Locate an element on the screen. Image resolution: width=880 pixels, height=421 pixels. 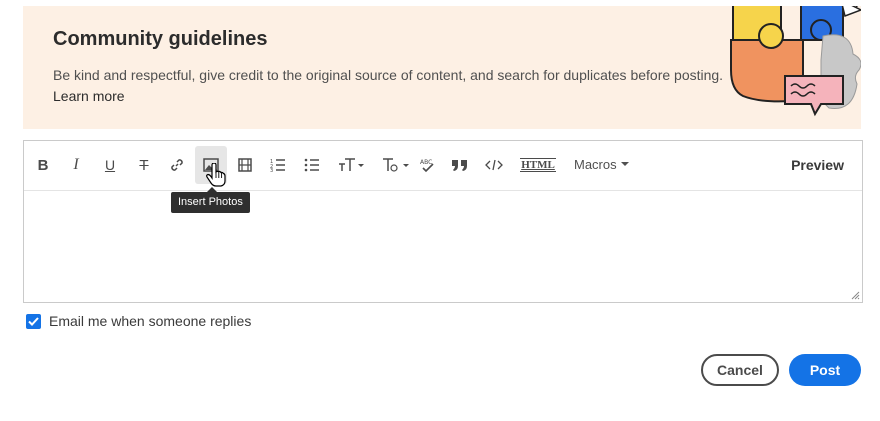
insert-photos-tooltip: Insert Photos is located at coordinates (210, 200).